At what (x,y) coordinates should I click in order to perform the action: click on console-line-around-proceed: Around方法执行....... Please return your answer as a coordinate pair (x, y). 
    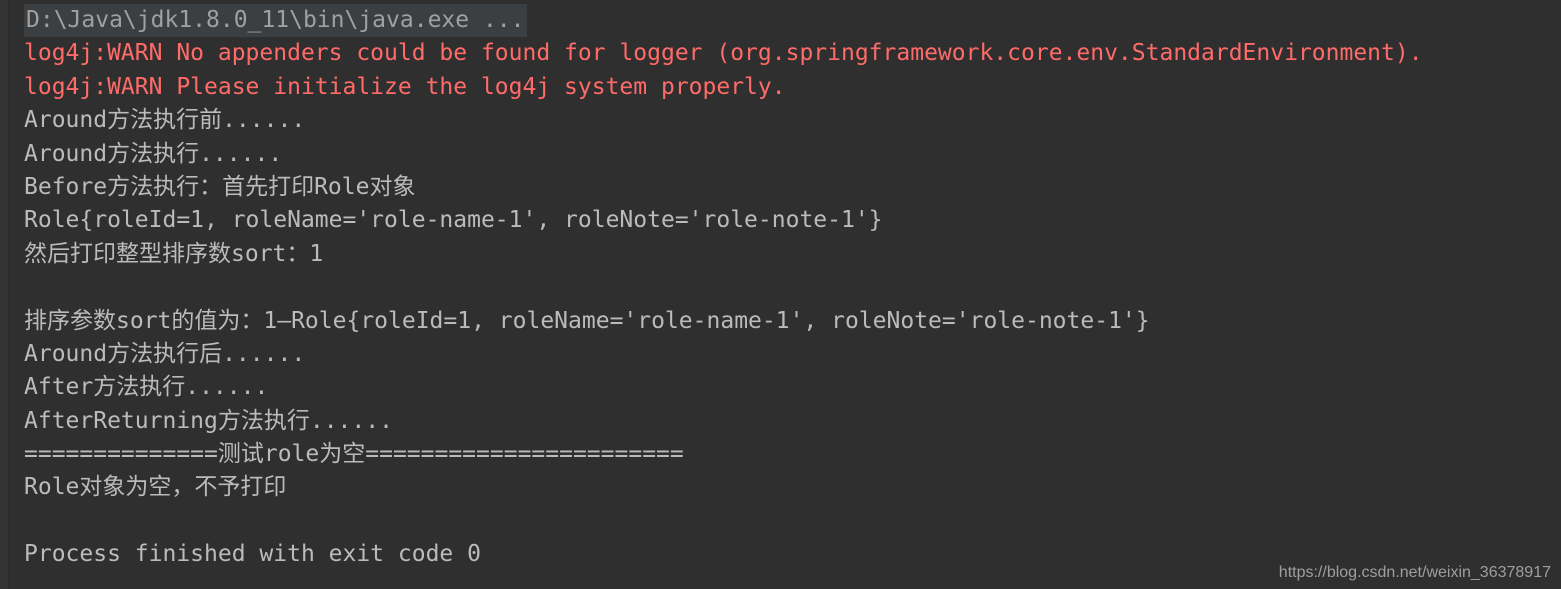
    Looking at the image, I should click on (780, 154).